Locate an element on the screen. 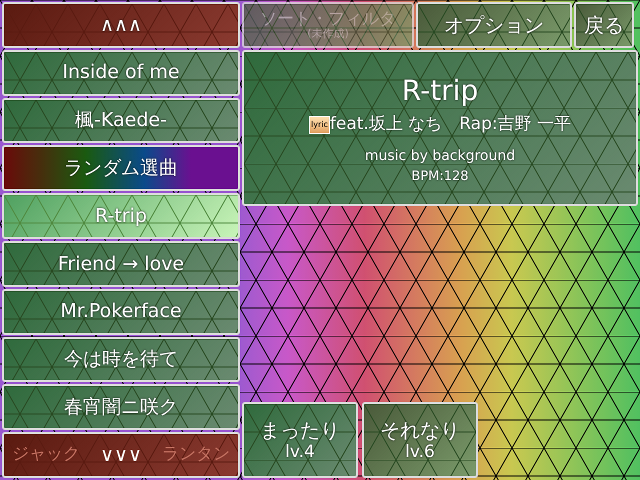  song-item: 春宵闇ニ咲ク is located at coordinates (121, 407).